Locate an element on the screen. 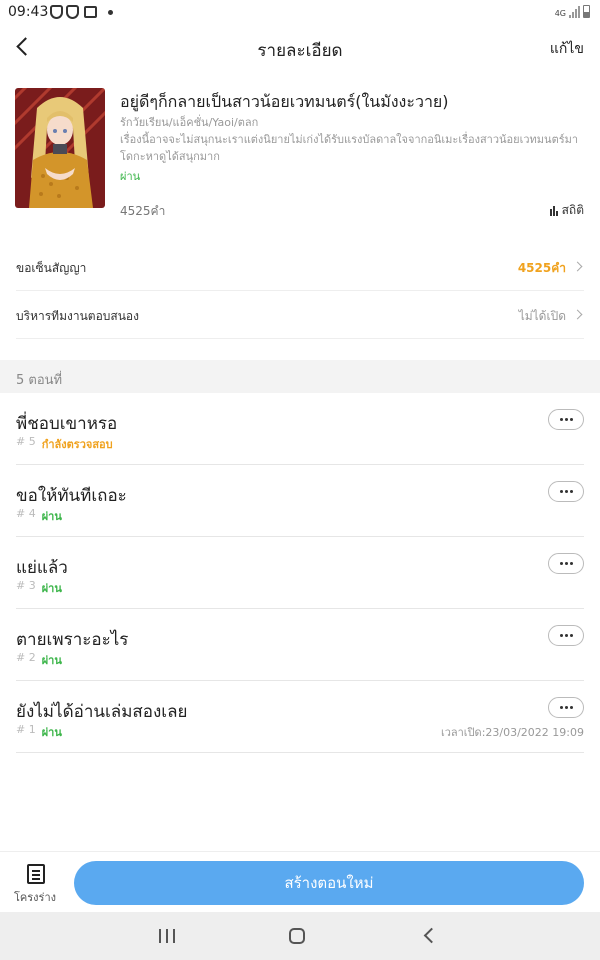 The image size is (600, 960). chapter-number: # 4 is located at coordinates (26, 513).